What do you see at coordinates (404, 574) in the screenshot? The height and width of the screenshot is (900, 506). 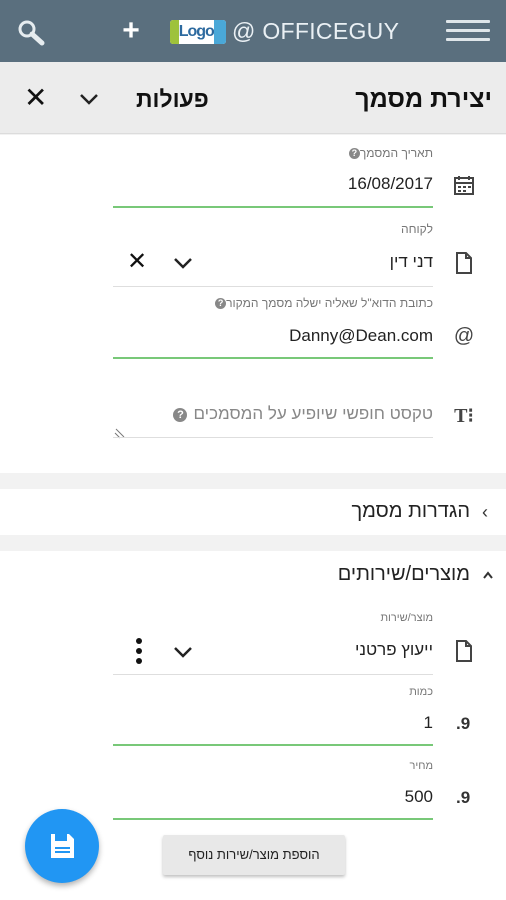 I see `products-title: מוצרים/שירותים` at bounding box center [404, 574].